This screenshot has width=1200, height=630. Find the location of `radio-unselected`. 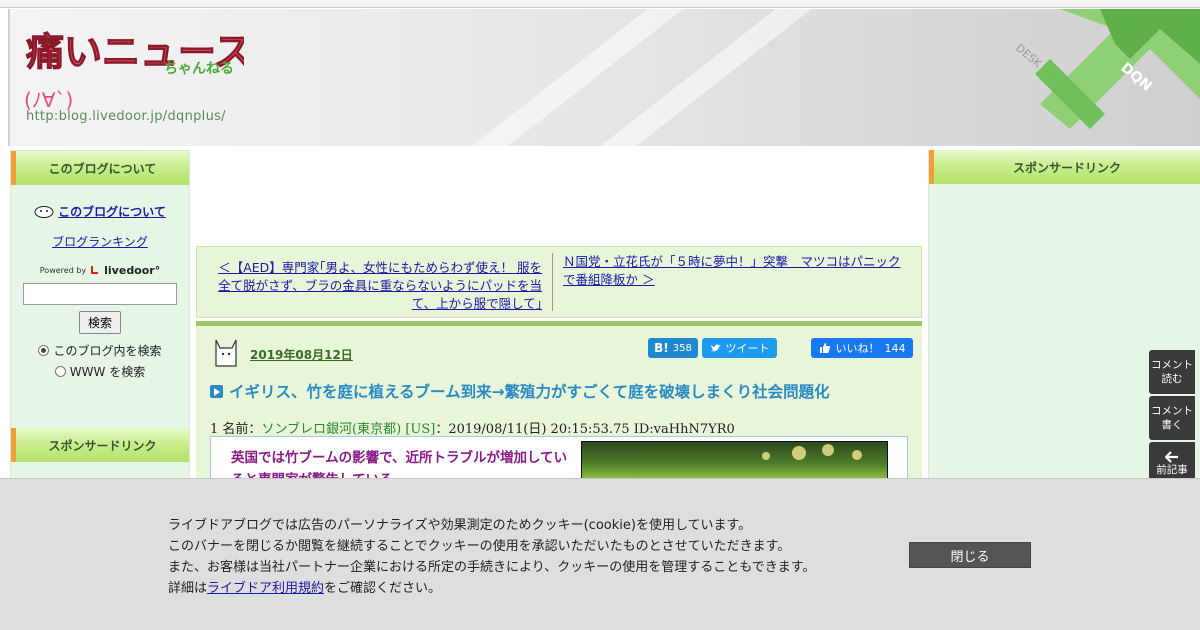

radio-unselected is located at coordinates (60, 371).